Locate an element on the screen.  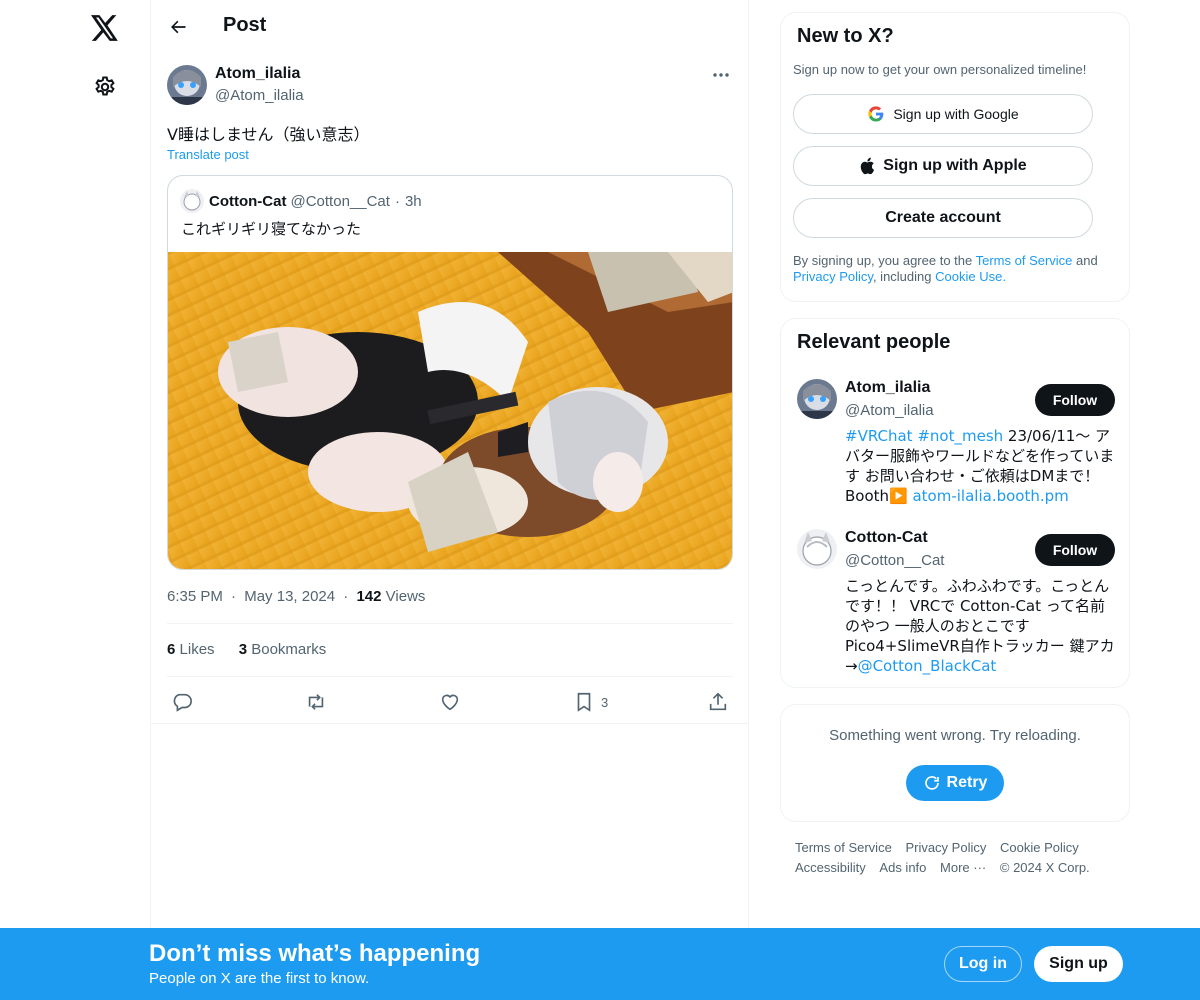
legal-and: and is located at coordinates (1085, 260).